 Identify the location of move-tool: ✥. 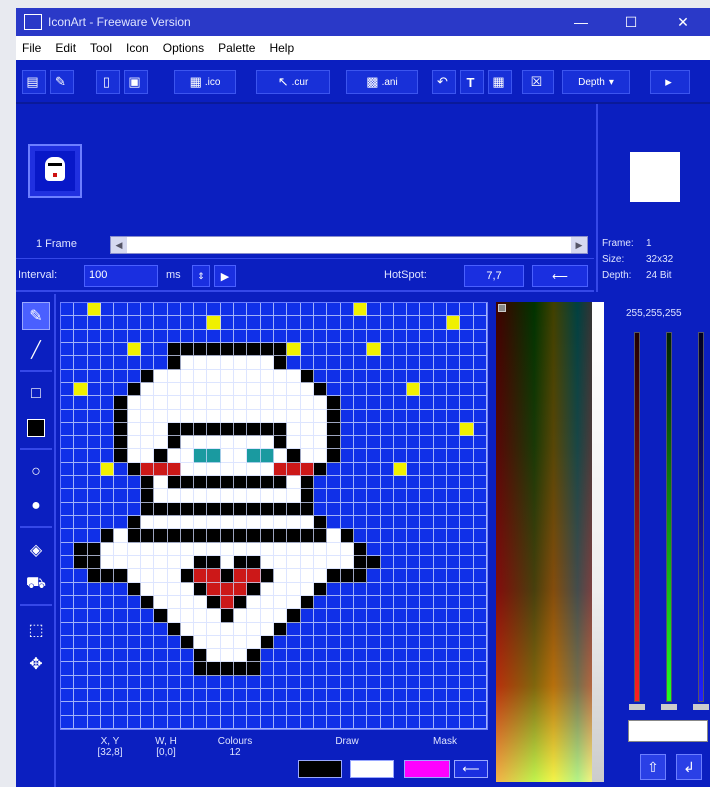
(36, 664).